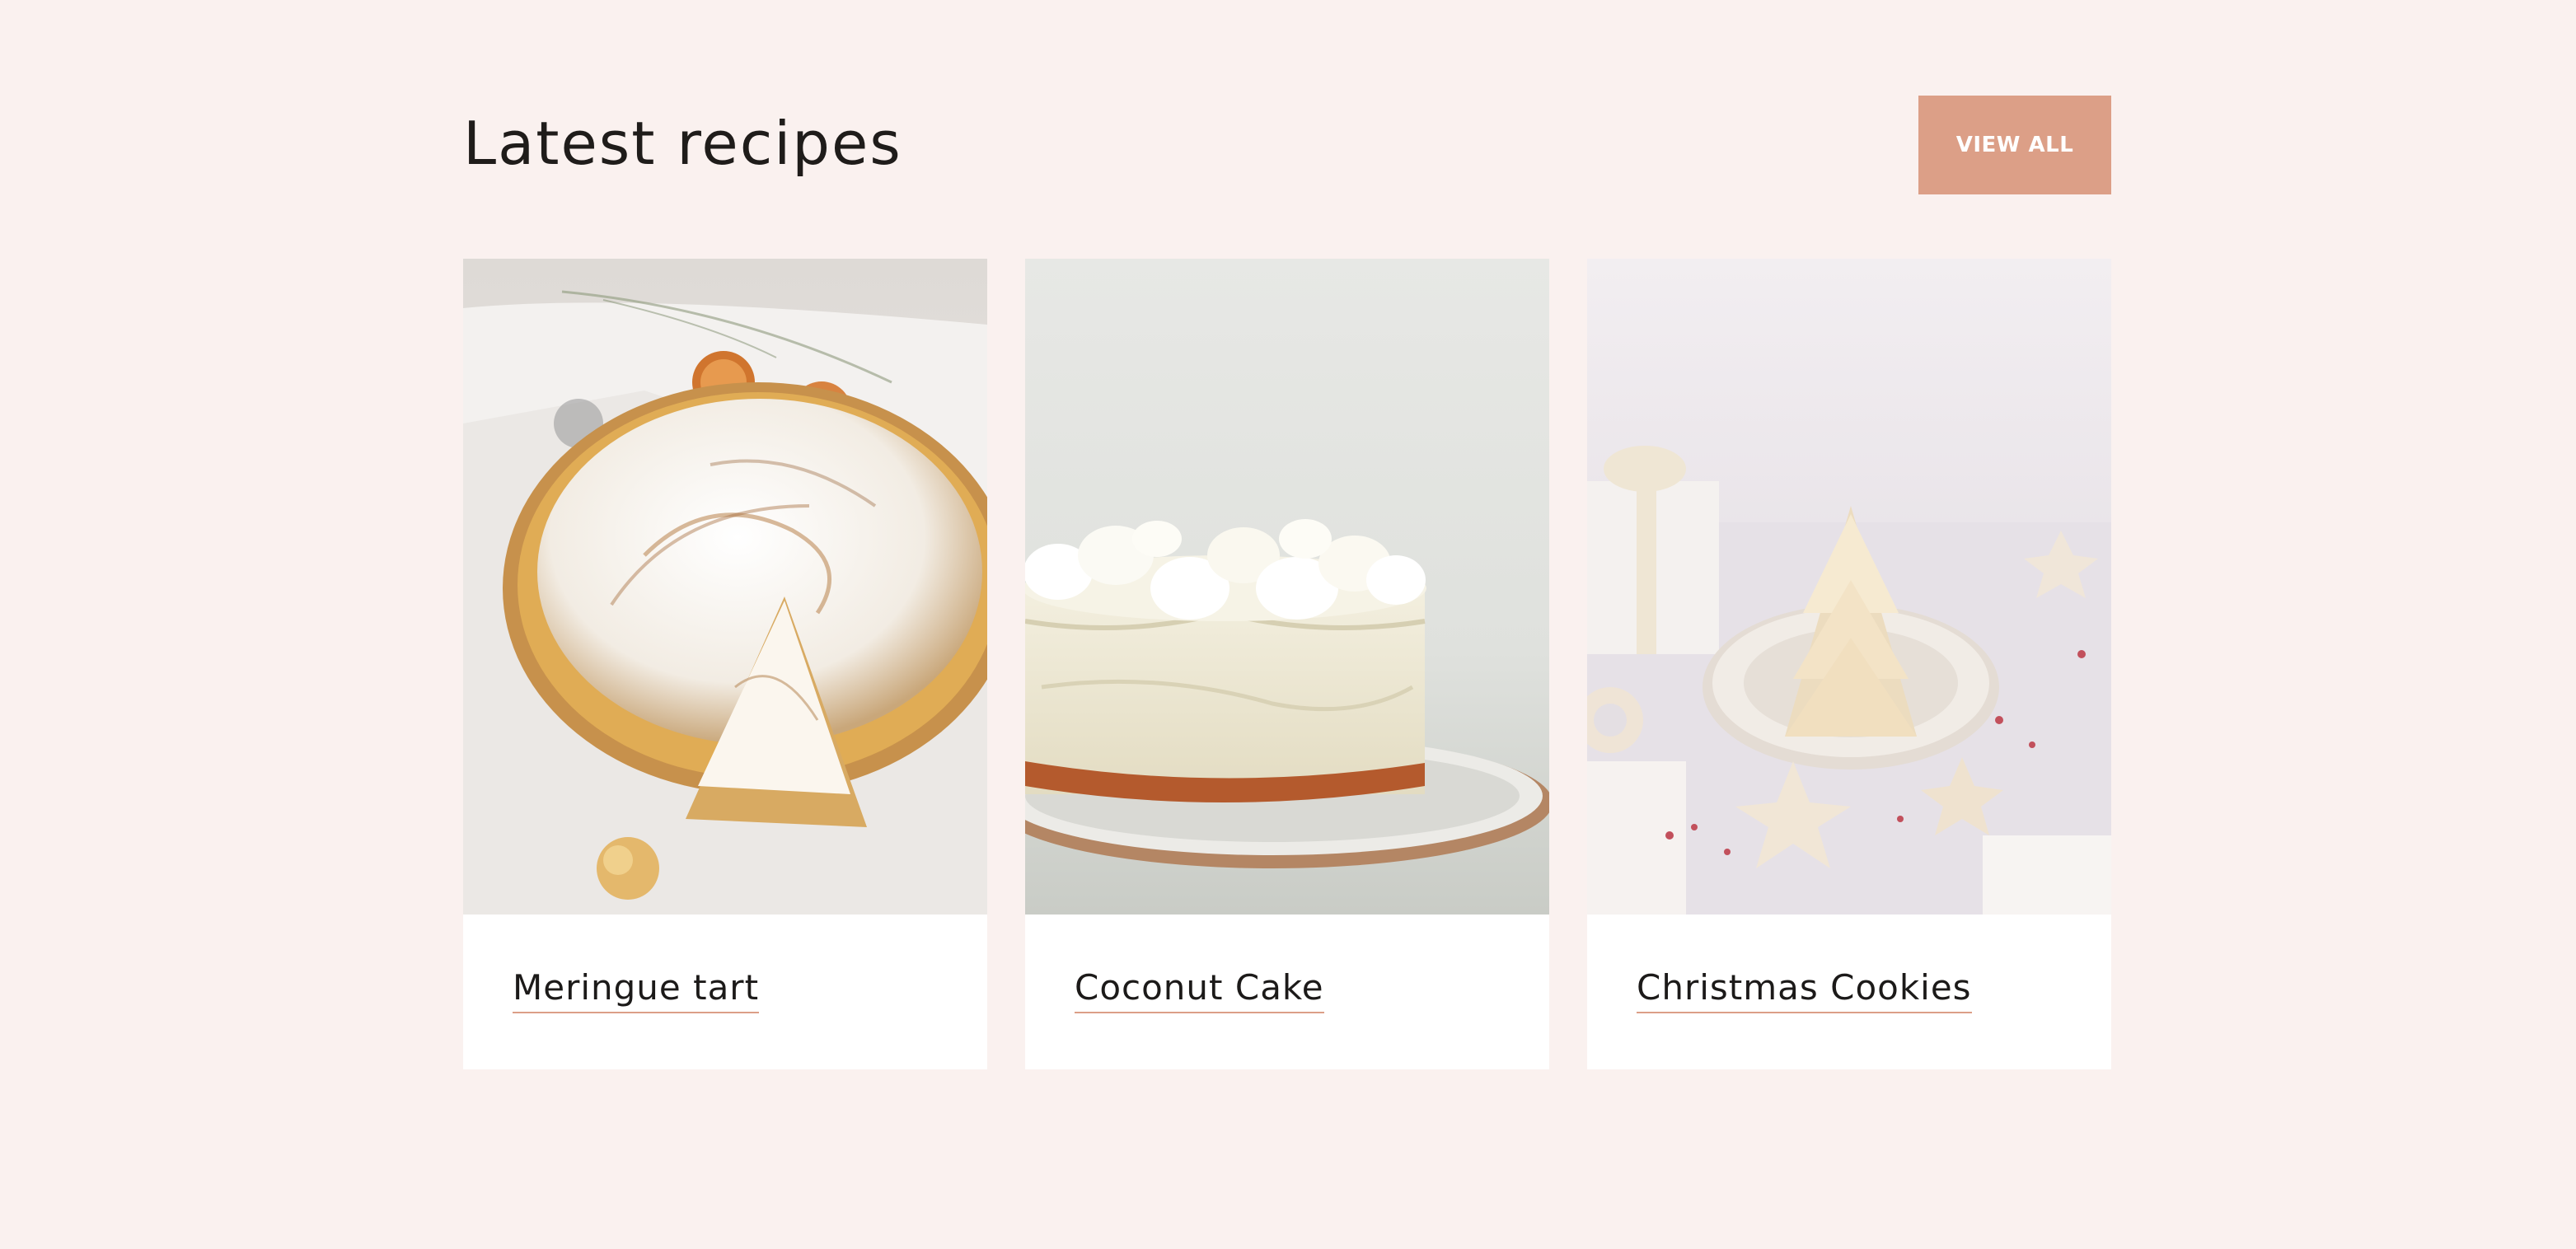  I want to click on meringue-tart-image, so click(725, 587).